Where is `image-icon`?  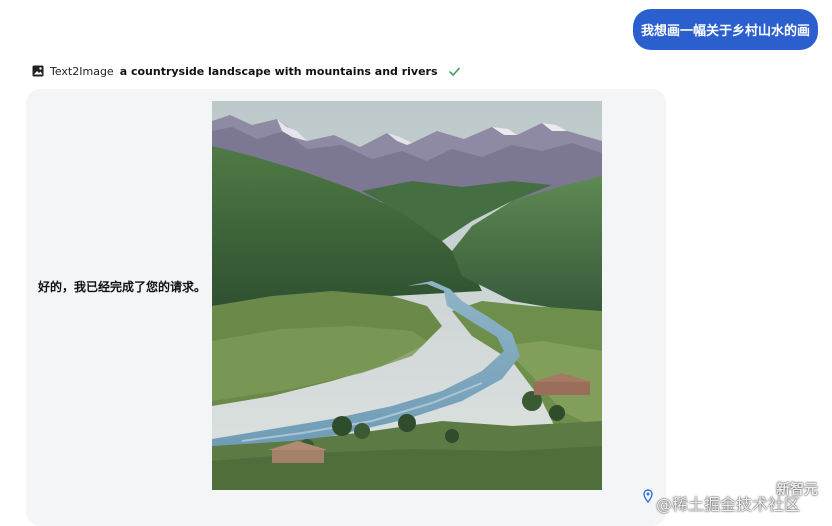
image-icon is located at coordinates (38, 71).